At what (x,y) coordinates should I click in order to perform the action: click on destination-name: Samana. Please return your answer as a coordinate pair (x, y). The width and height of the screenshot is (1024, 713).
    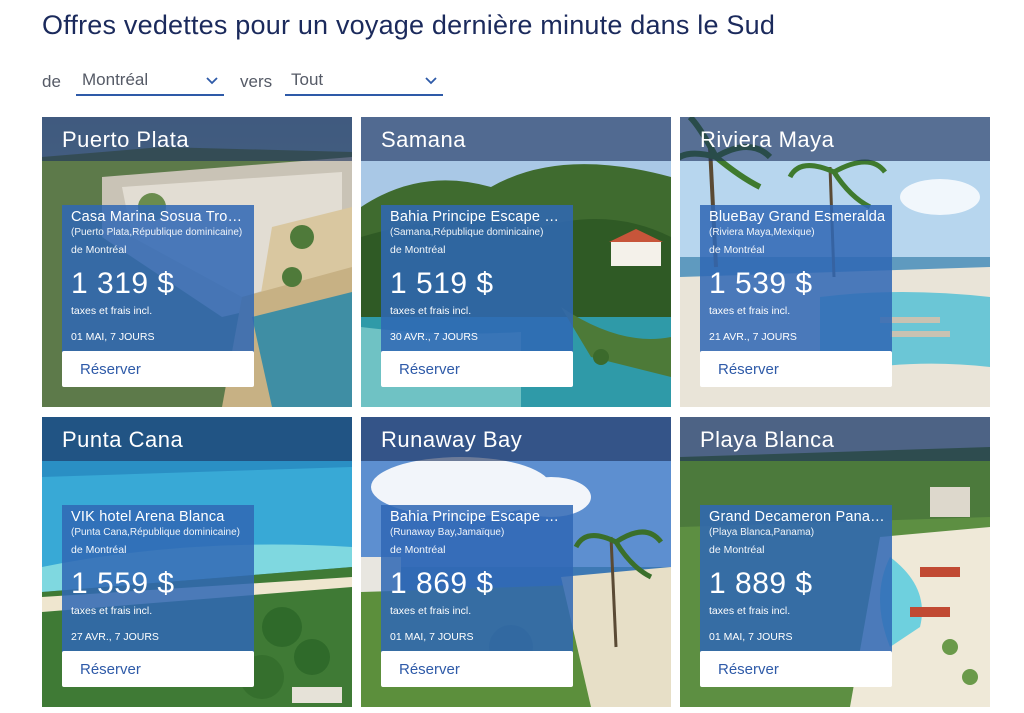
    Looking at the image, I should click on (423, 139).